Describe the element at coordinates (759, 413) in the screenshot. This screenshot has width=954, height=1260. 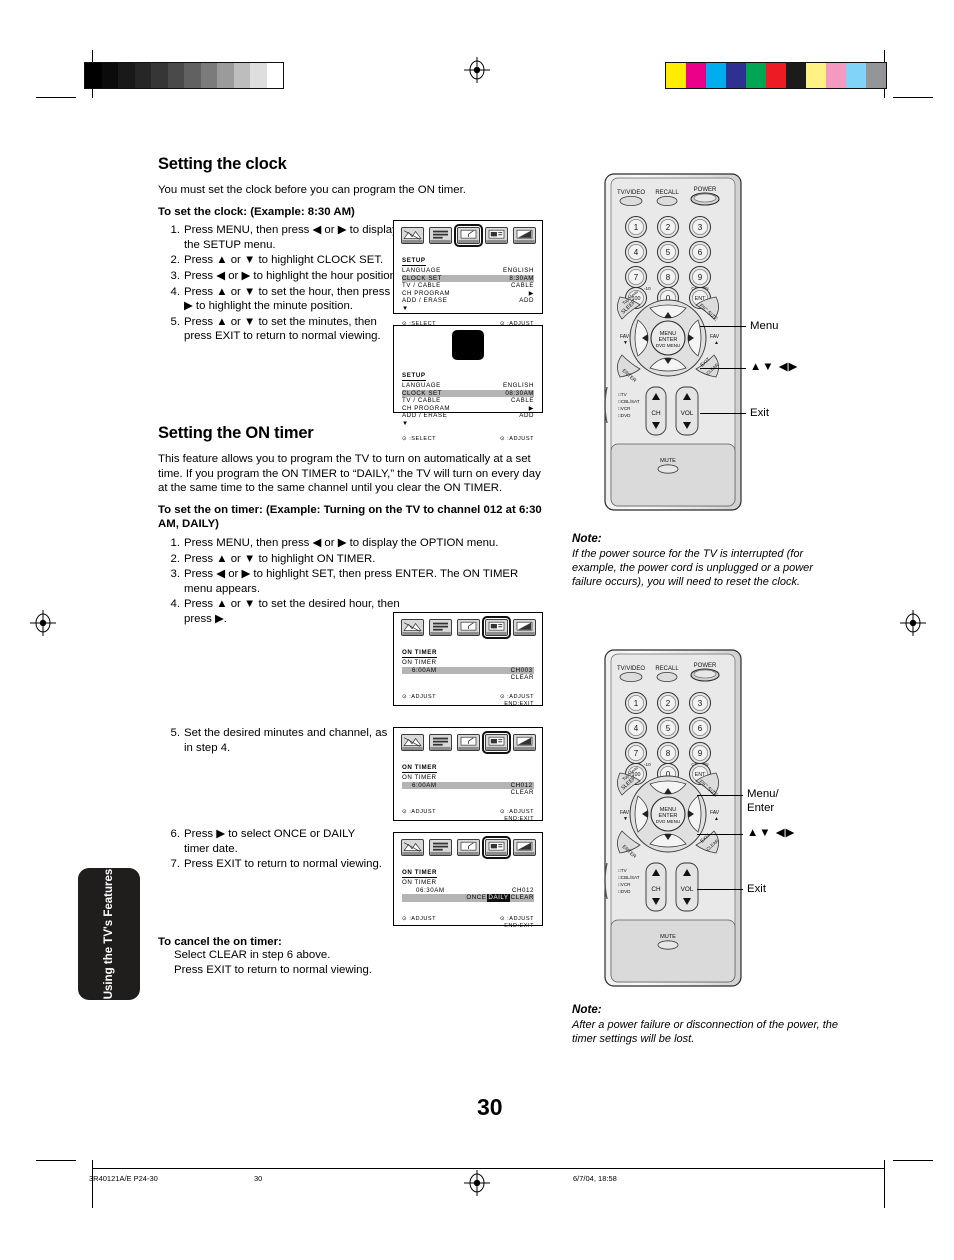
I see `callout-label-exit: Exit` at that location.